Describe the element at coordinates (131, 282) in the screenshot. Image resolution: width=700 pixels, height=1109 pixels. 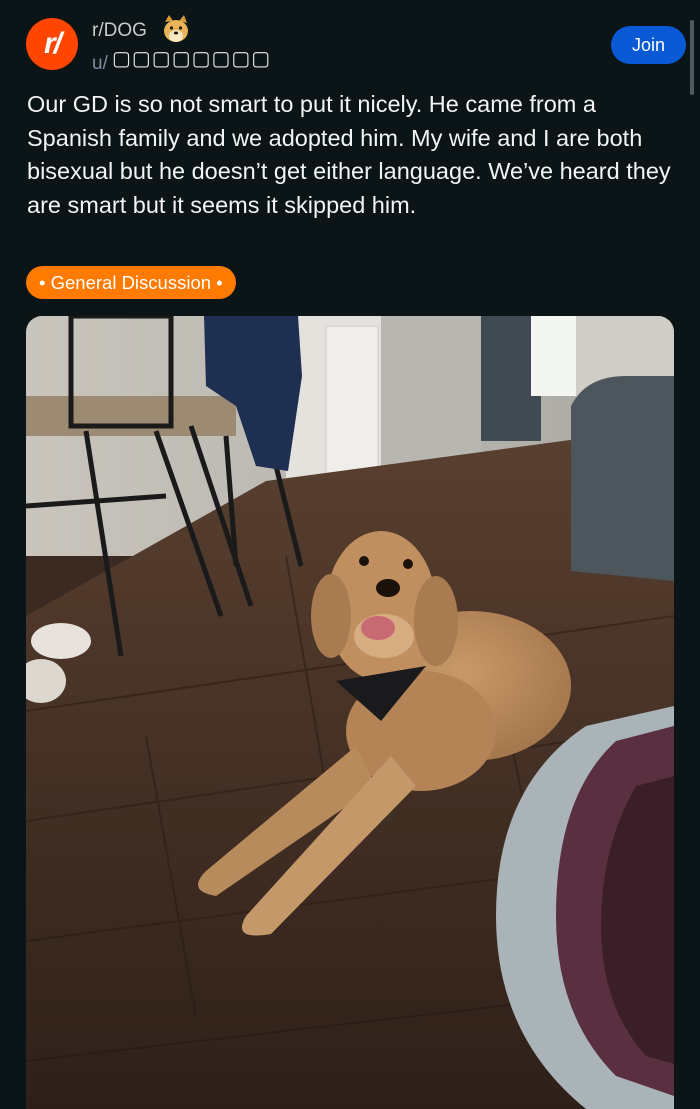
I see `post-flair: • General Discussion •` at that location.